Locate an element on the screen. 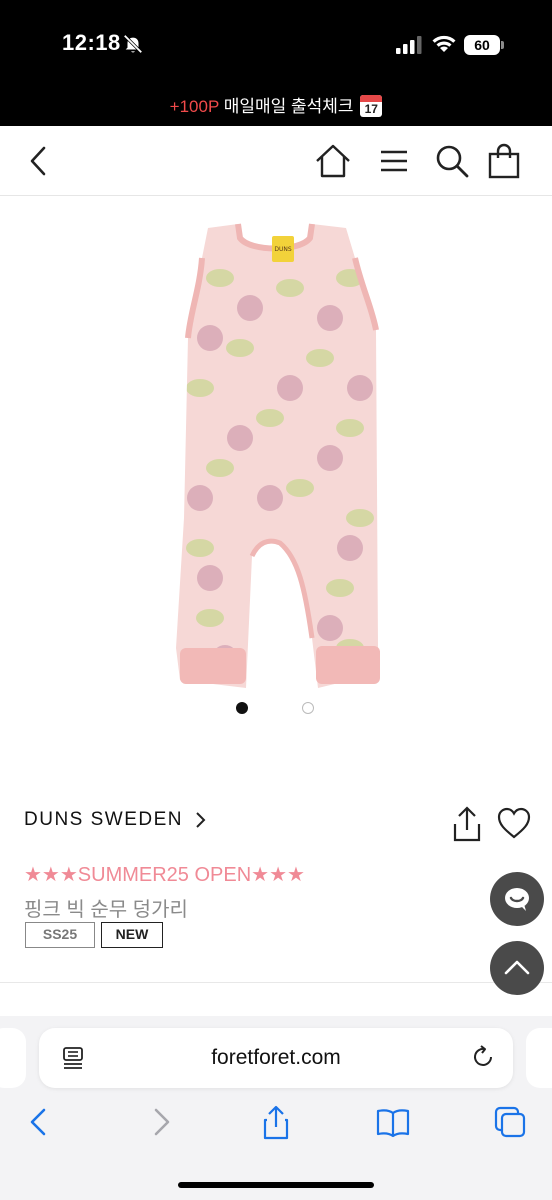 Image resolution: width=552 pixels, height=1200 pixels. next-tab-edge is located at coordinates (539, 1058).